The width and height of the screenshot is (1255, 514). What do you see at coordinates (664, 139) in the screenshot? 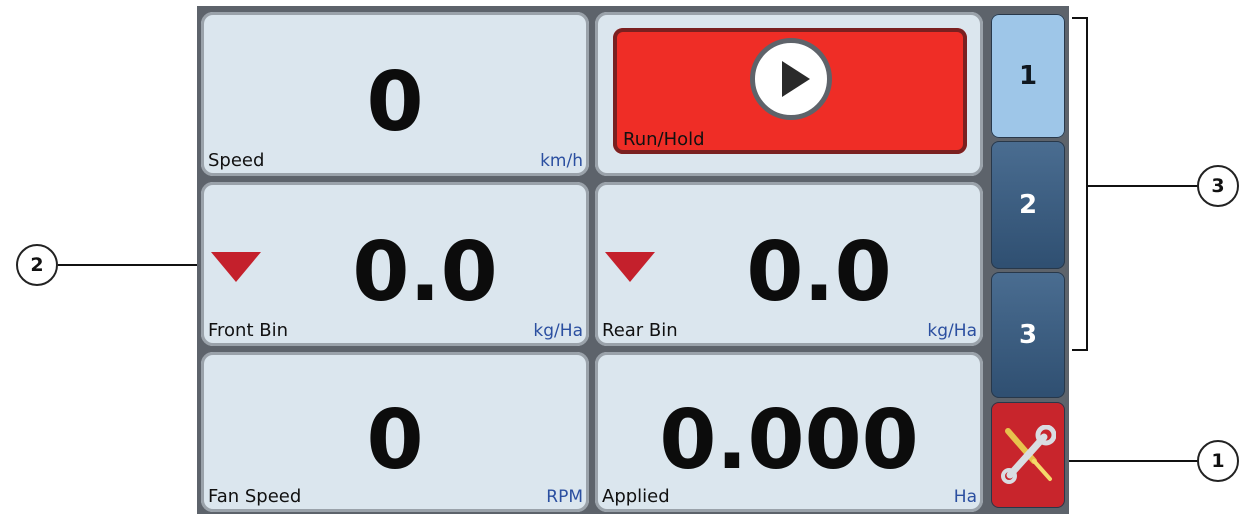
I see `run-hold-label: Run/Hold` at bounding box center [664, 139].